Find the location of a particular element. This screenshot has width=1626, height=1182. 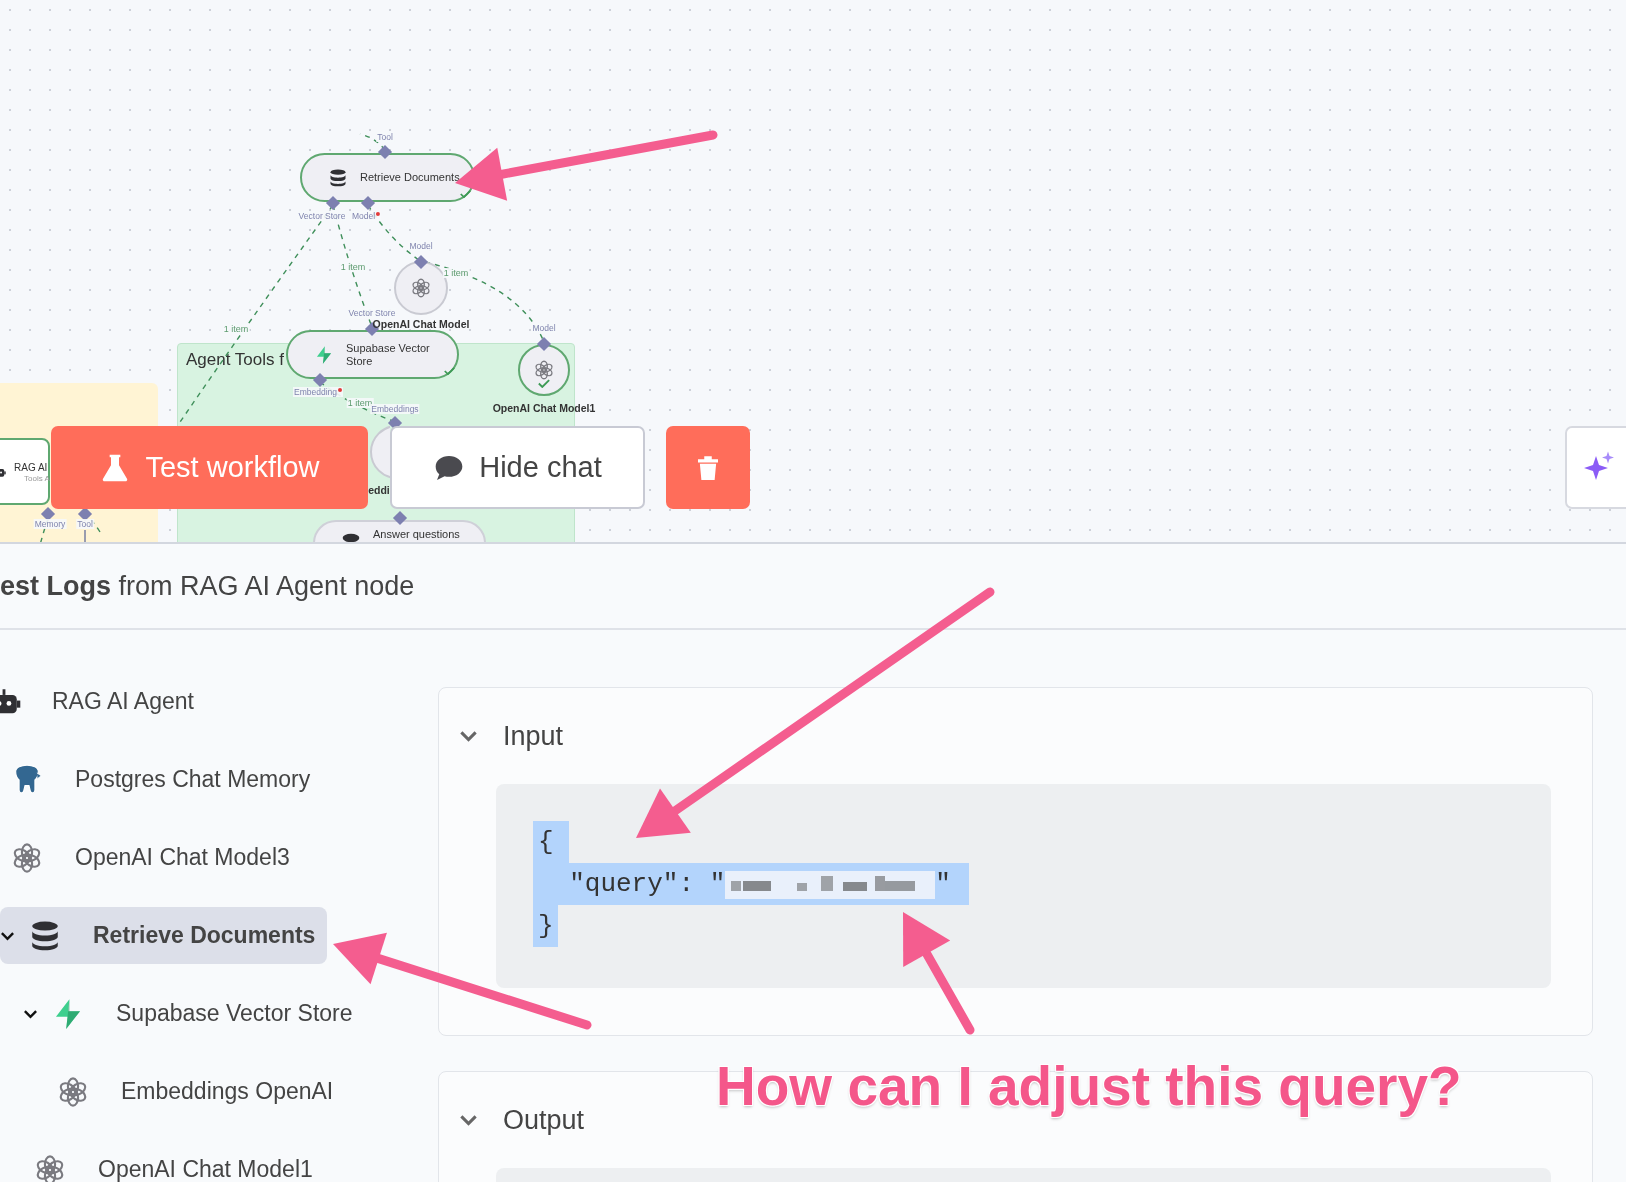

assistant-button is located at coordinates (1595, 467).